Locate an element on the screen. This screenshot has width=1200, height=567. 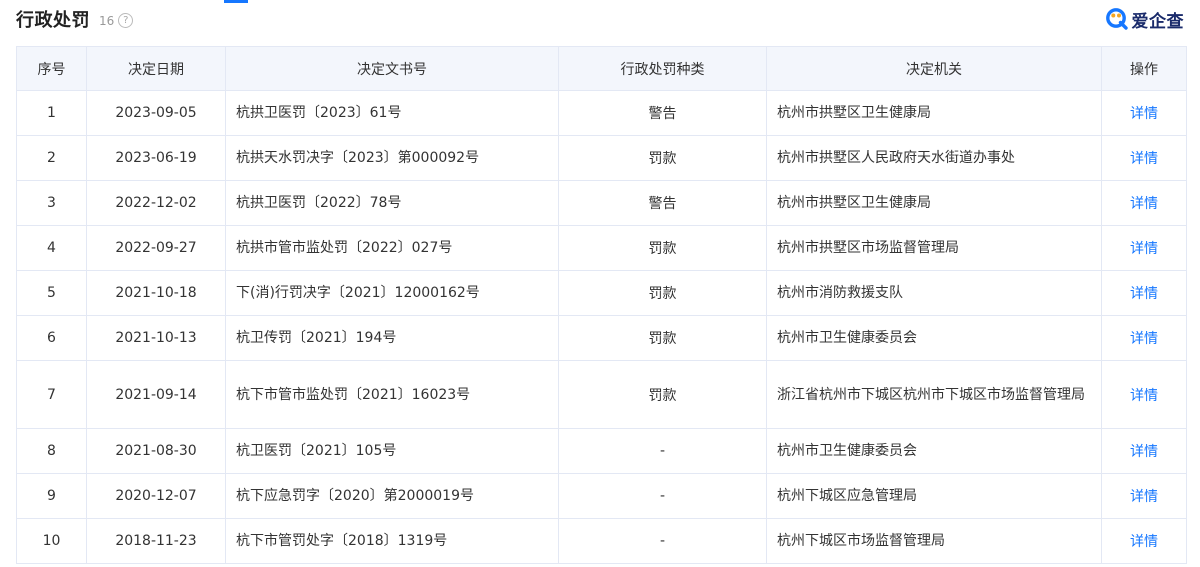
column-header-action: 操作 is located at coordinates (1144, 68).